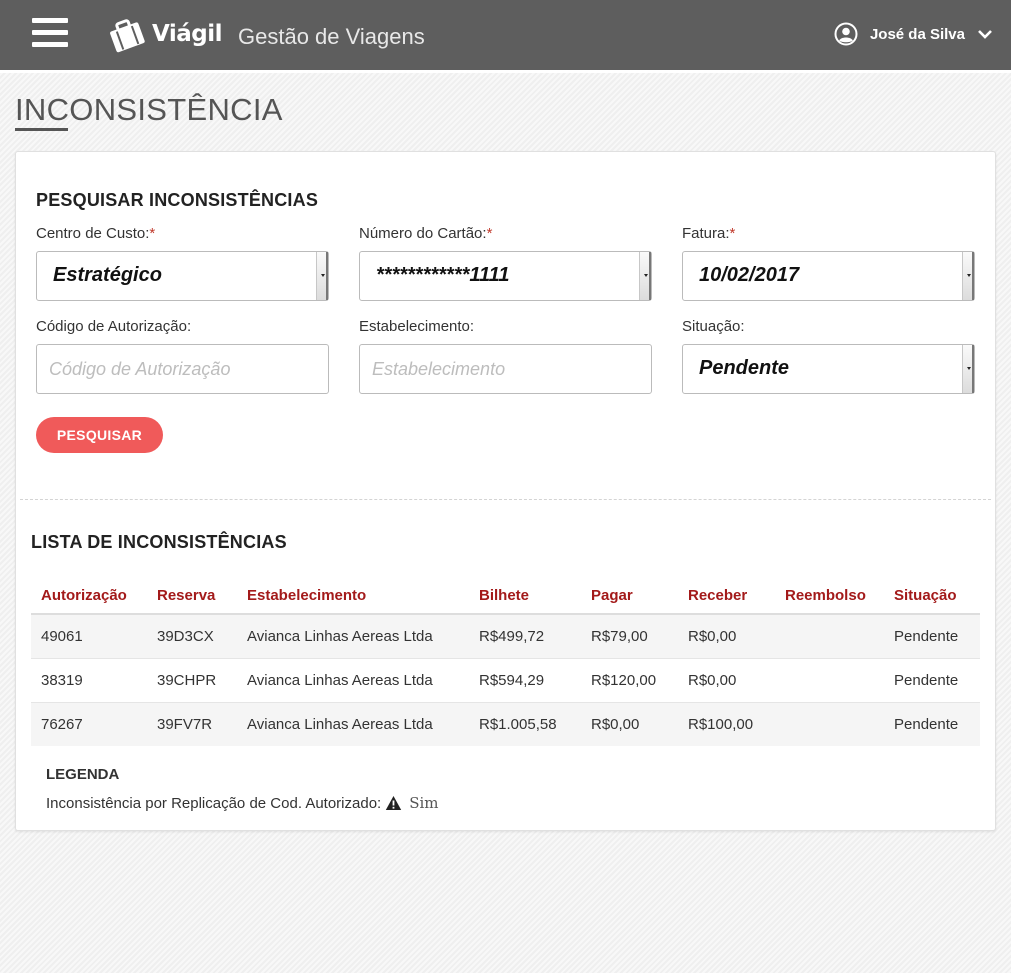 The width and height of the screenshot is (1011, 973). I want to click on chevron-down-icon, so click(985, 34).